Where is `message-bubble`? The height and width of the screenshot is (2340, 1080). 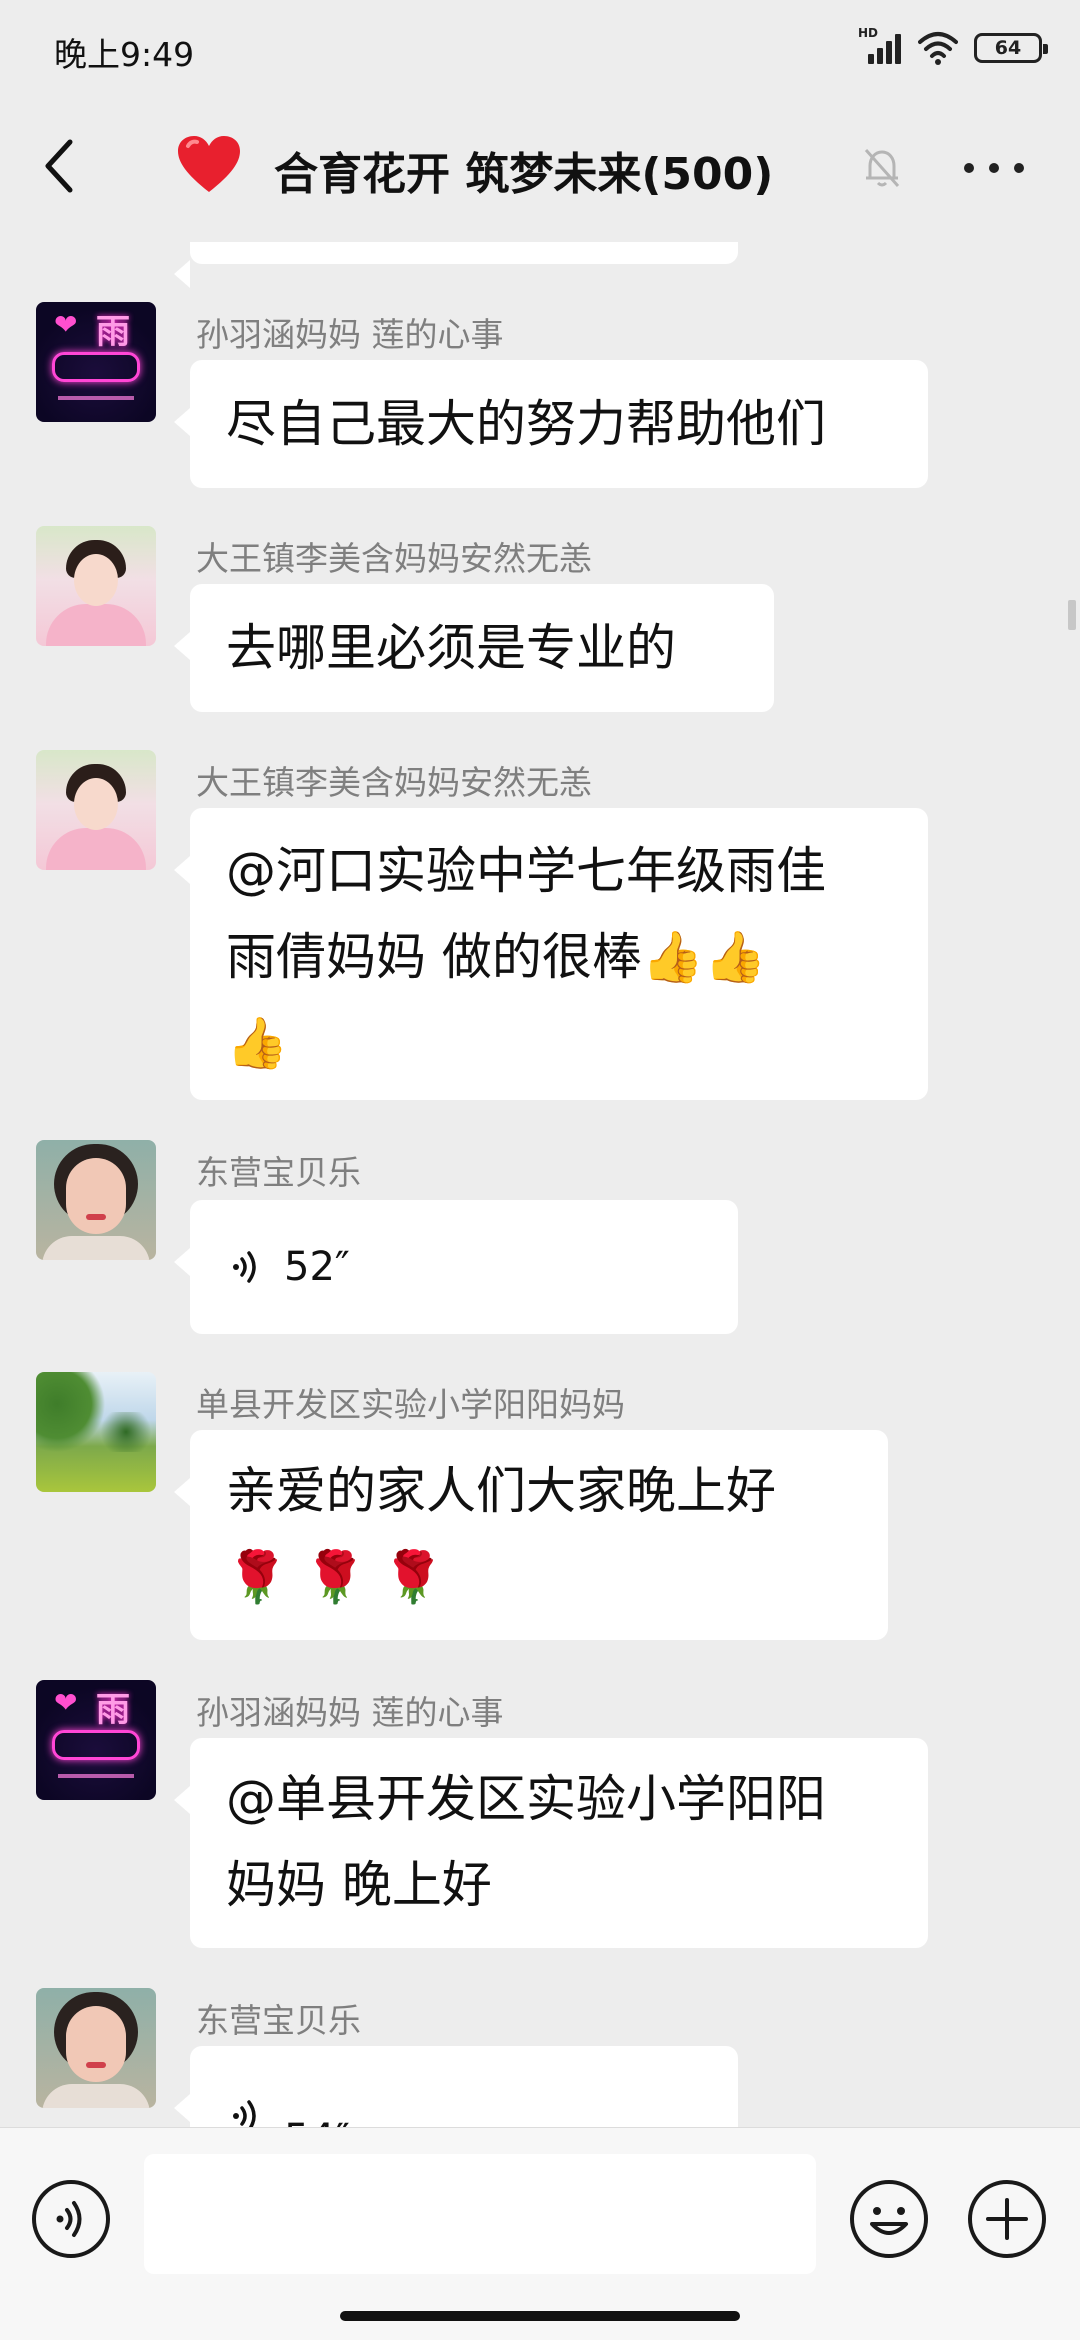
message-bubble is located at coordinates (456, 265).